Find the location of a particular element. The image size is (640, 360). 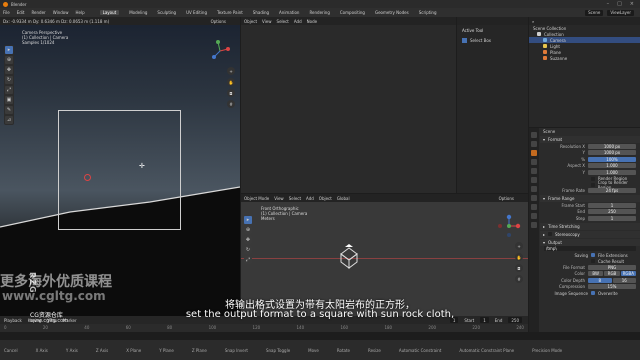

data-tab-icon is located at coordinates (534, 225).